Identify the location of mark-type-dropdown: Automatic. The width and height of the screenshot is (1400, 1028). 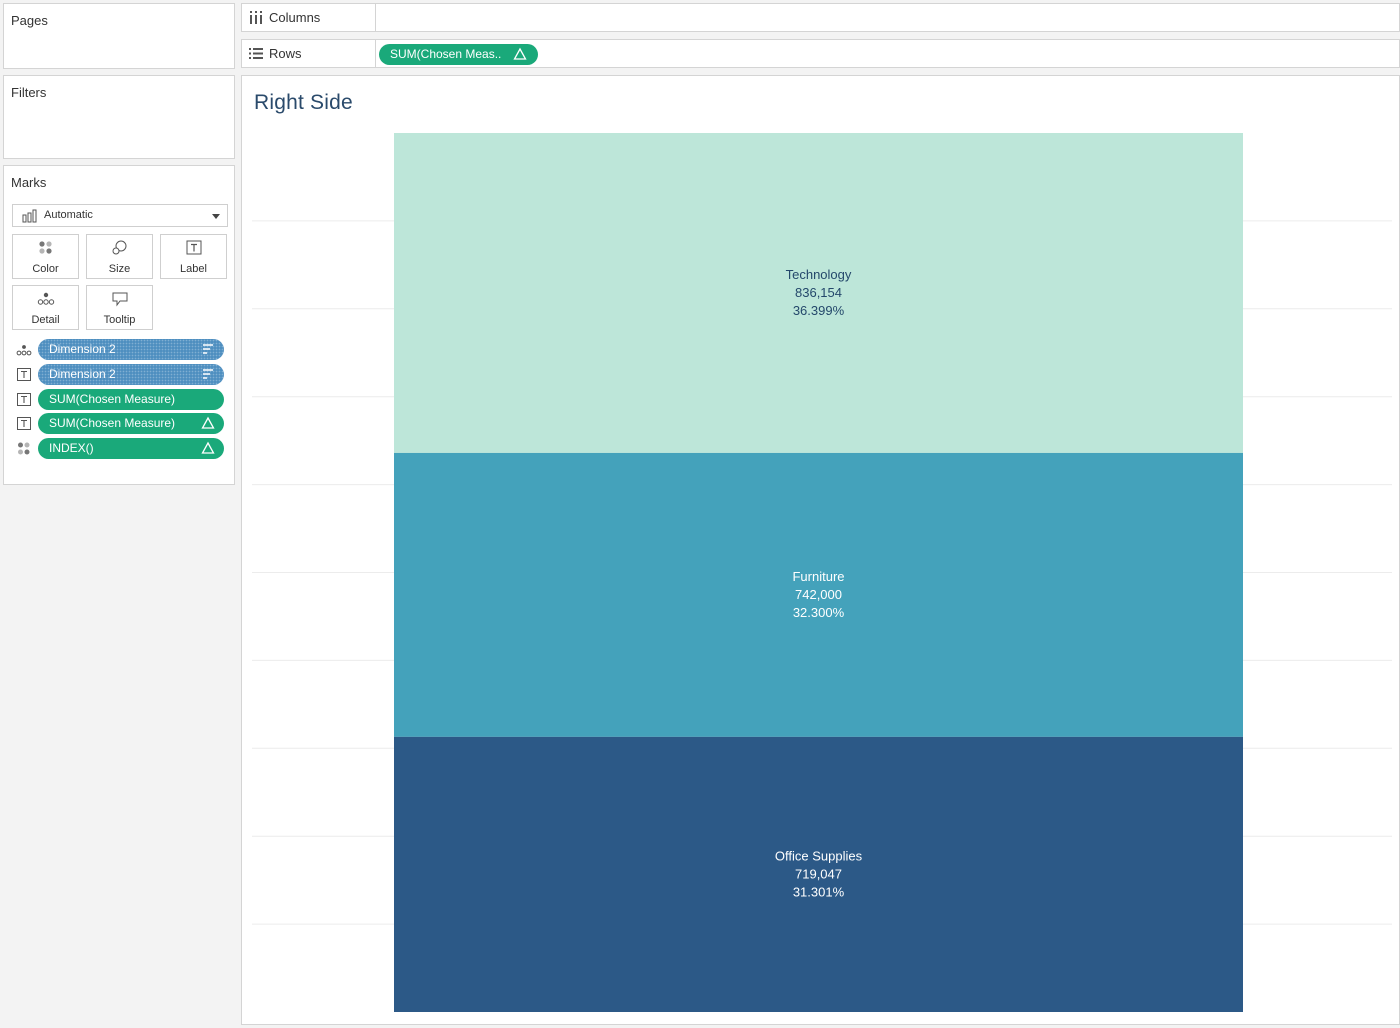
(120, 215).